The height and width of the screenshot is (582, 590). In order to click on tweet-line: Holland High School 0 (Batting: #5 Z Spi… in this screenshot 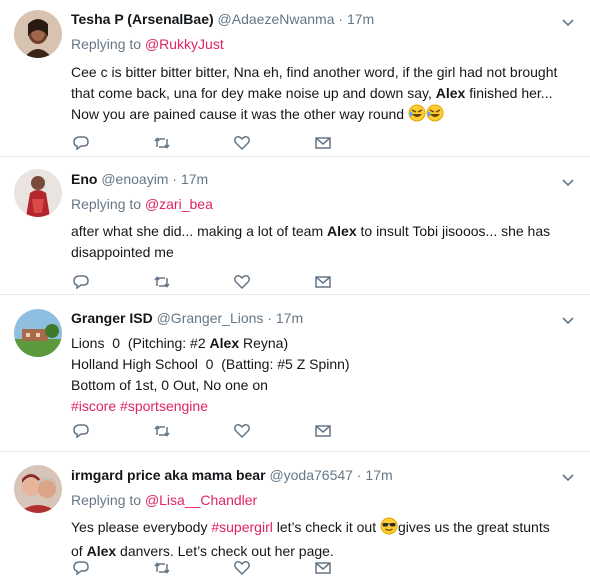, I will do `click(210, 364)`.